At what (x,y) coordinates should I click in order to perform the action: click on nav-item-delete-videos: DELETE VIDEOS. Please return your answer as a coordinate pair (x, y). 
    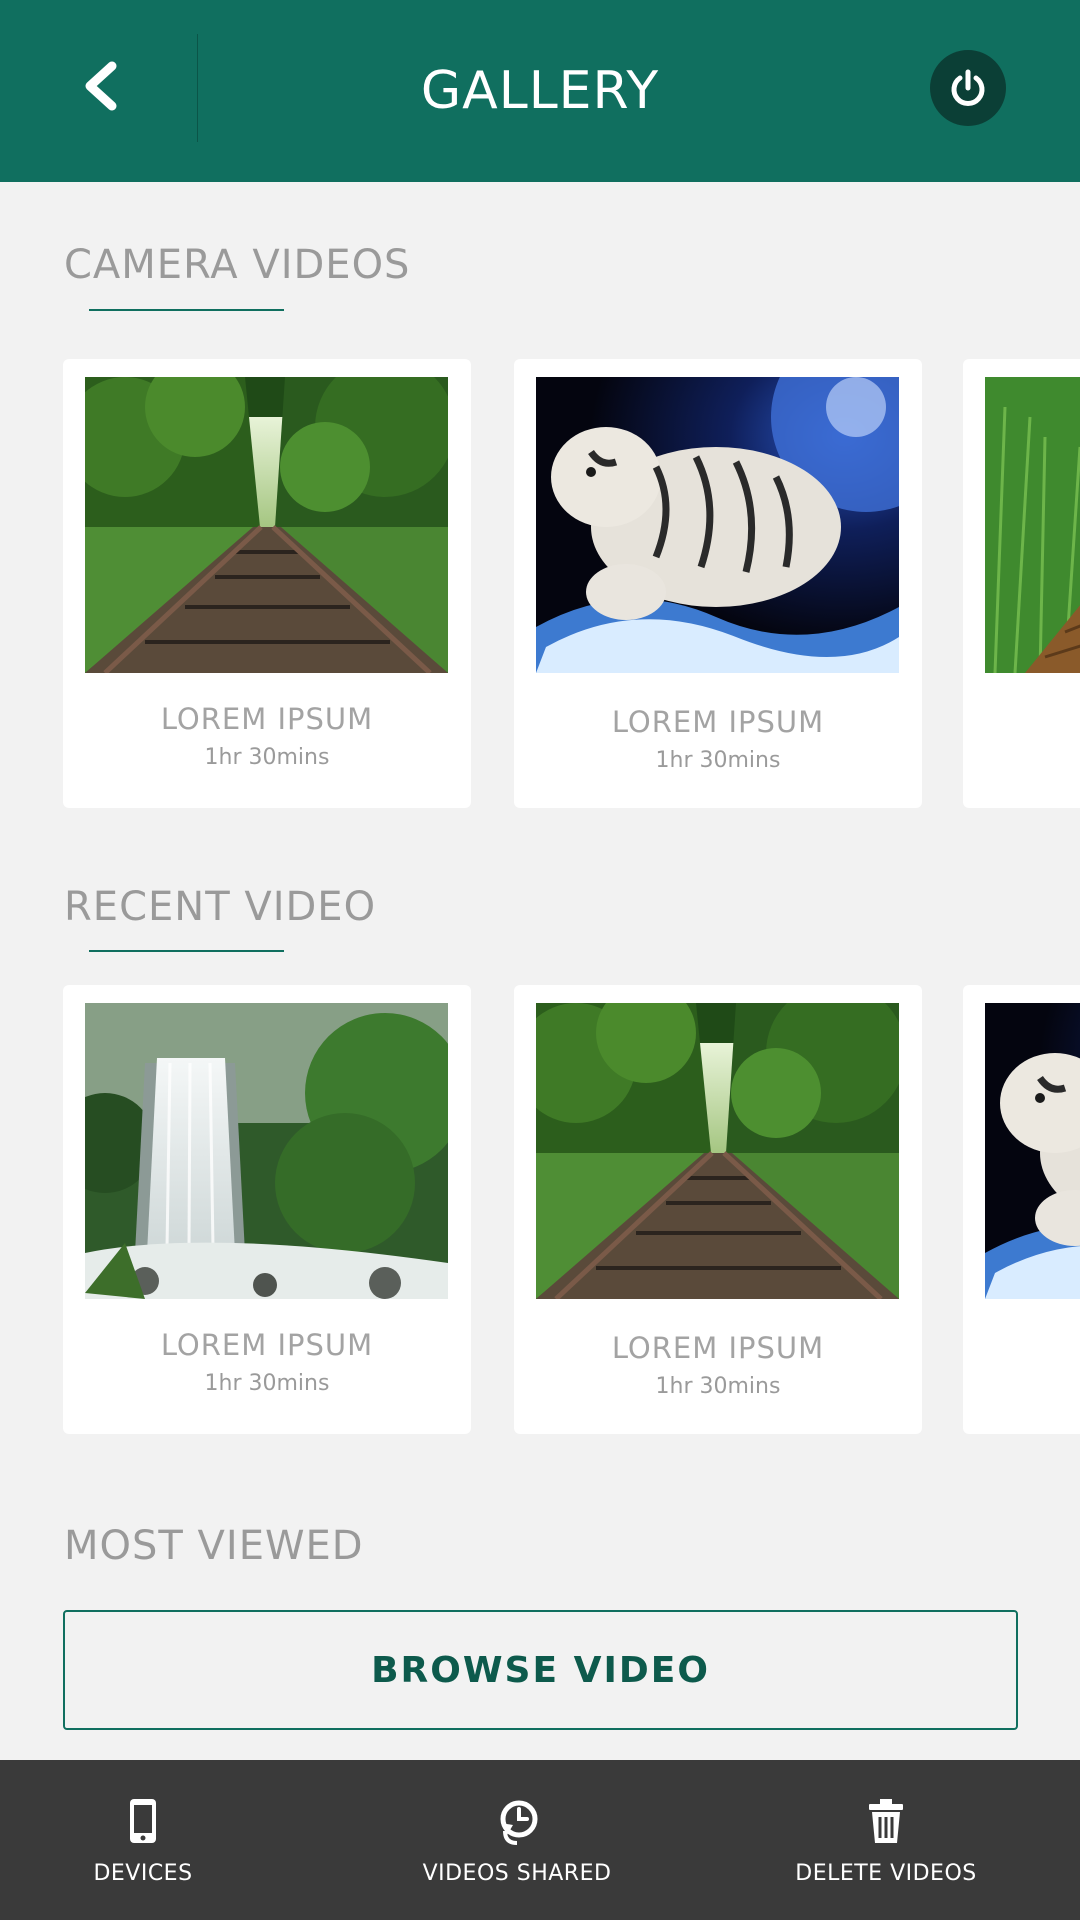
    Looking at the image, I should click on (886, 1840).